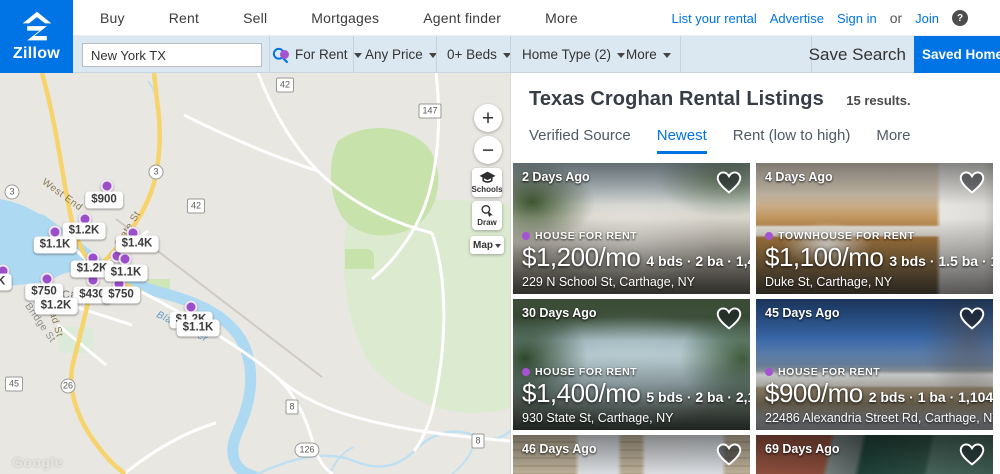  I want to click on filter-for-rent-label: For Rent, so click(321, 54).